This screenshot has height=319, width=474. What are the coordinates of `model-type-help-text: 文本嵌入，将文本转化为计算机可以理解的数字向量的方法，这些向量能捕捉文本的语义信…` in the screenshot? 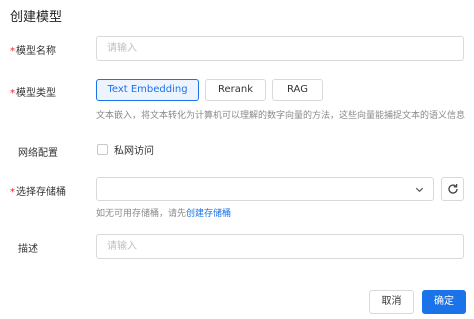 It's located at (281, 116).